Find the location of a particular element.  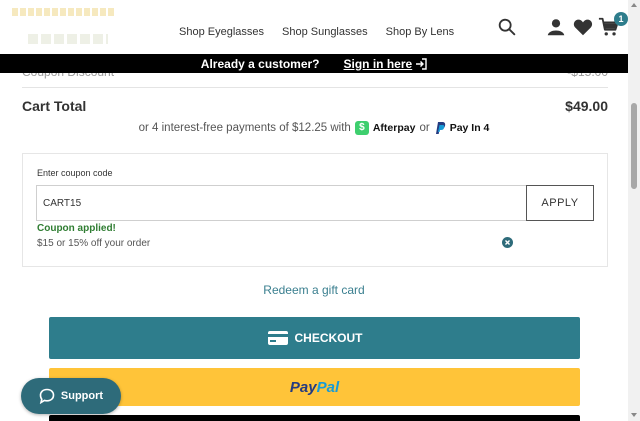

support-button: Support is located at coordinates (71, 396).